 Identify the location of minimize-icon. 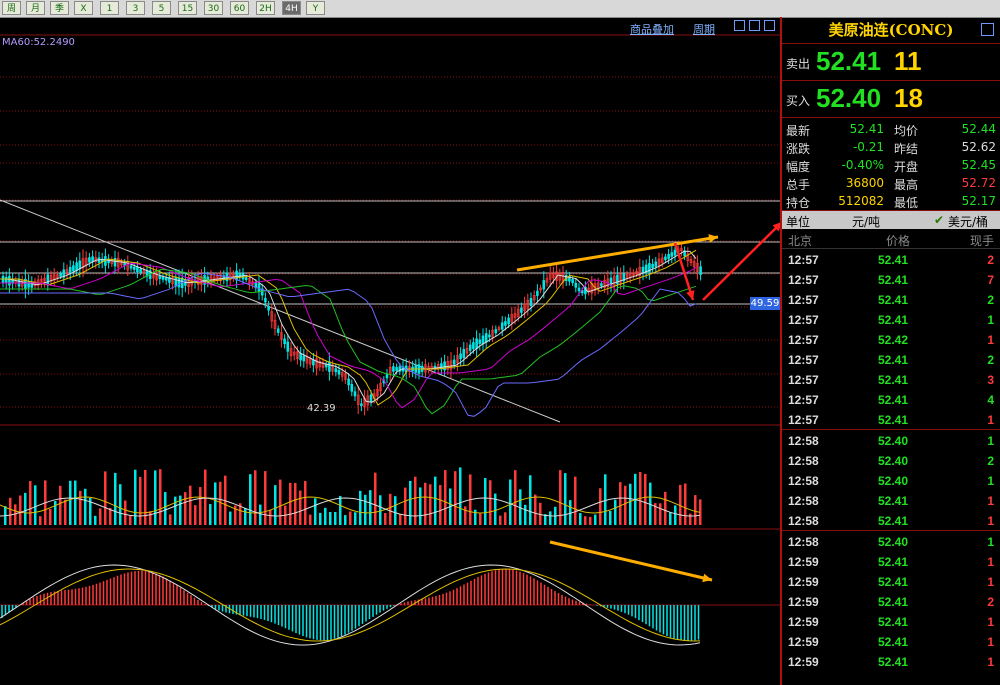
(739, 25).